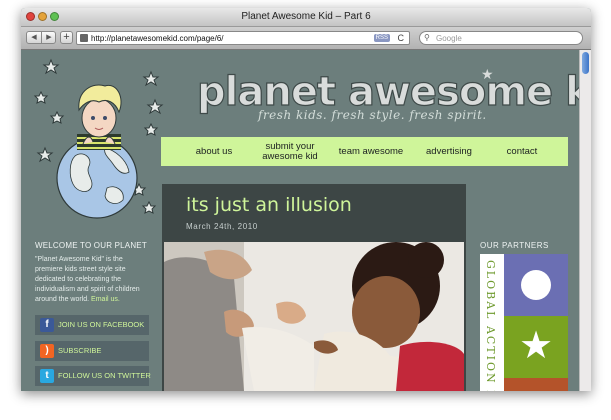  Describe the element at coordinates (66, 37) in the screenshot. I see `add-bookmark-button: +` at that location.